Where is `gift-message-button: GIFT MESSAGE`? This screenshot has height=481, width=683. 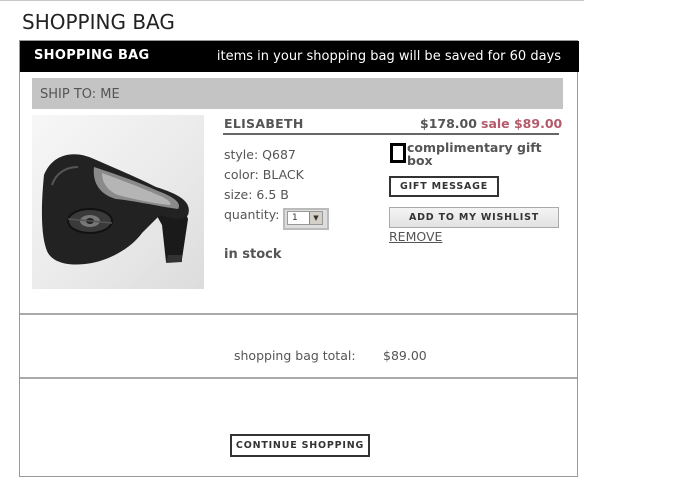
gift-message-button: GIFT MESSAGE is located at coordinates (444, 186).